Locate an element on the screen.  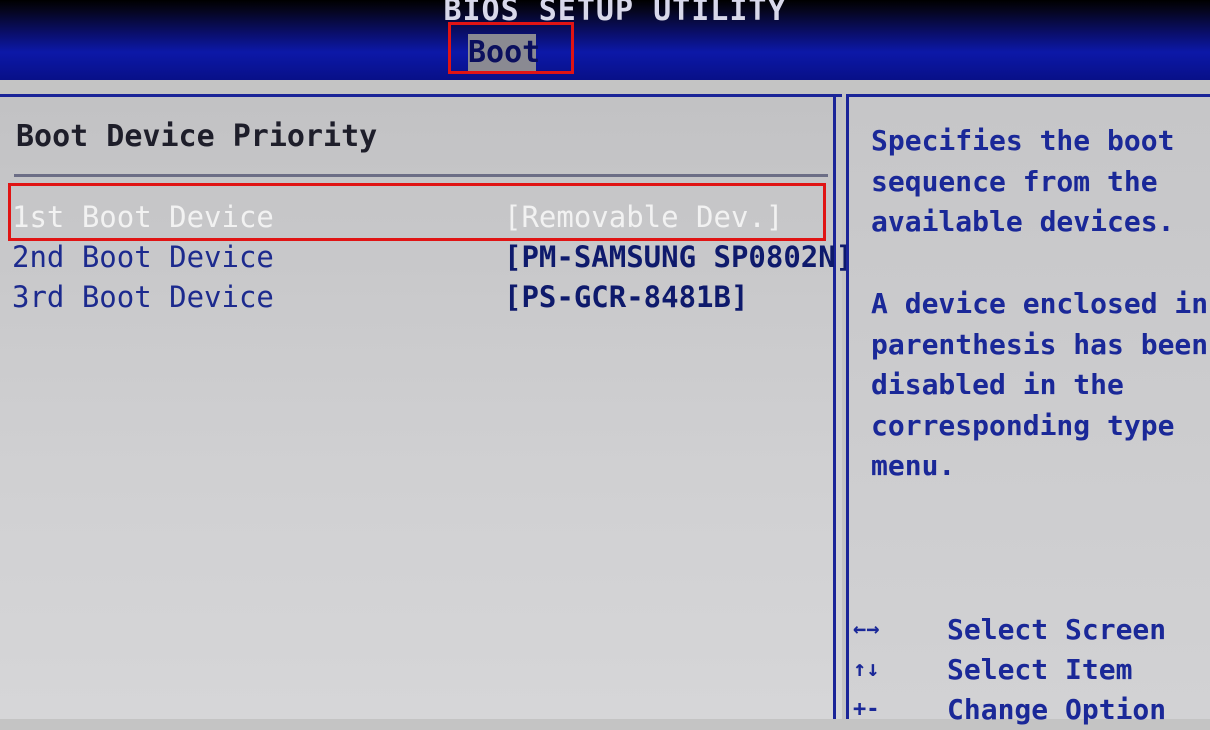
boot-device-label: 2nd Boot Device is located at coordinates (143, 257).